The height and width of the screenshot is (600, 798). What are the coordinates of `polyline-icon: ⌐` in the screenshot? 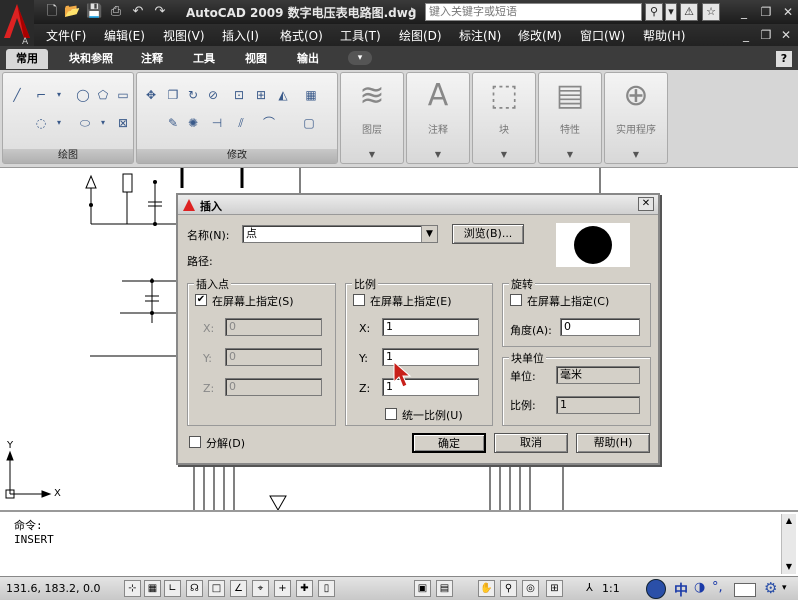 It's located at (41, 95).